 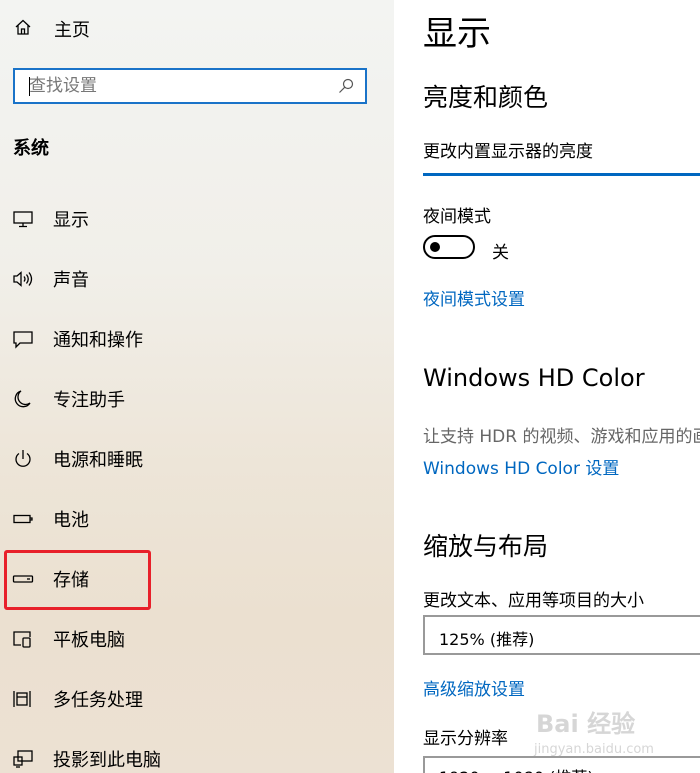 I want to click on project-icon, so click(x=23, y=759).